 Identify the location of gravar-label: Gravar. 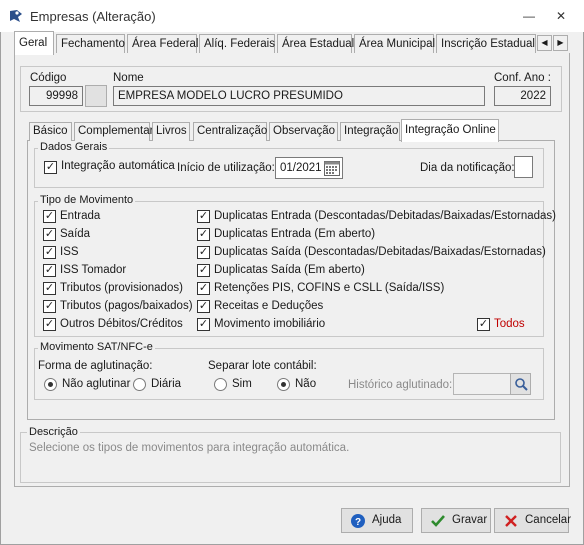
(470, 520).